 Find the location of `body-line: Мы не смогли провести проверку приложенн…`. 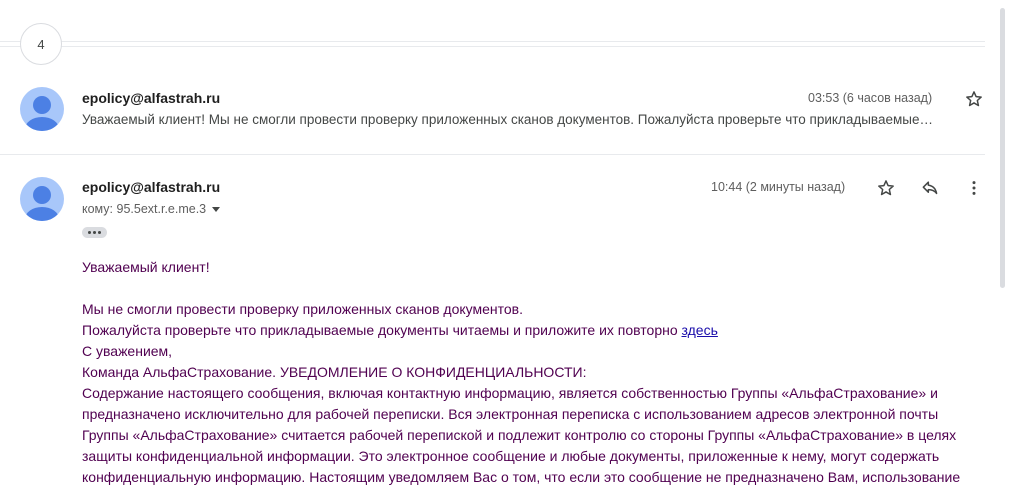

body-line: Мы не смогли провести проверку приложенн… is located at coordinates (302, 309).